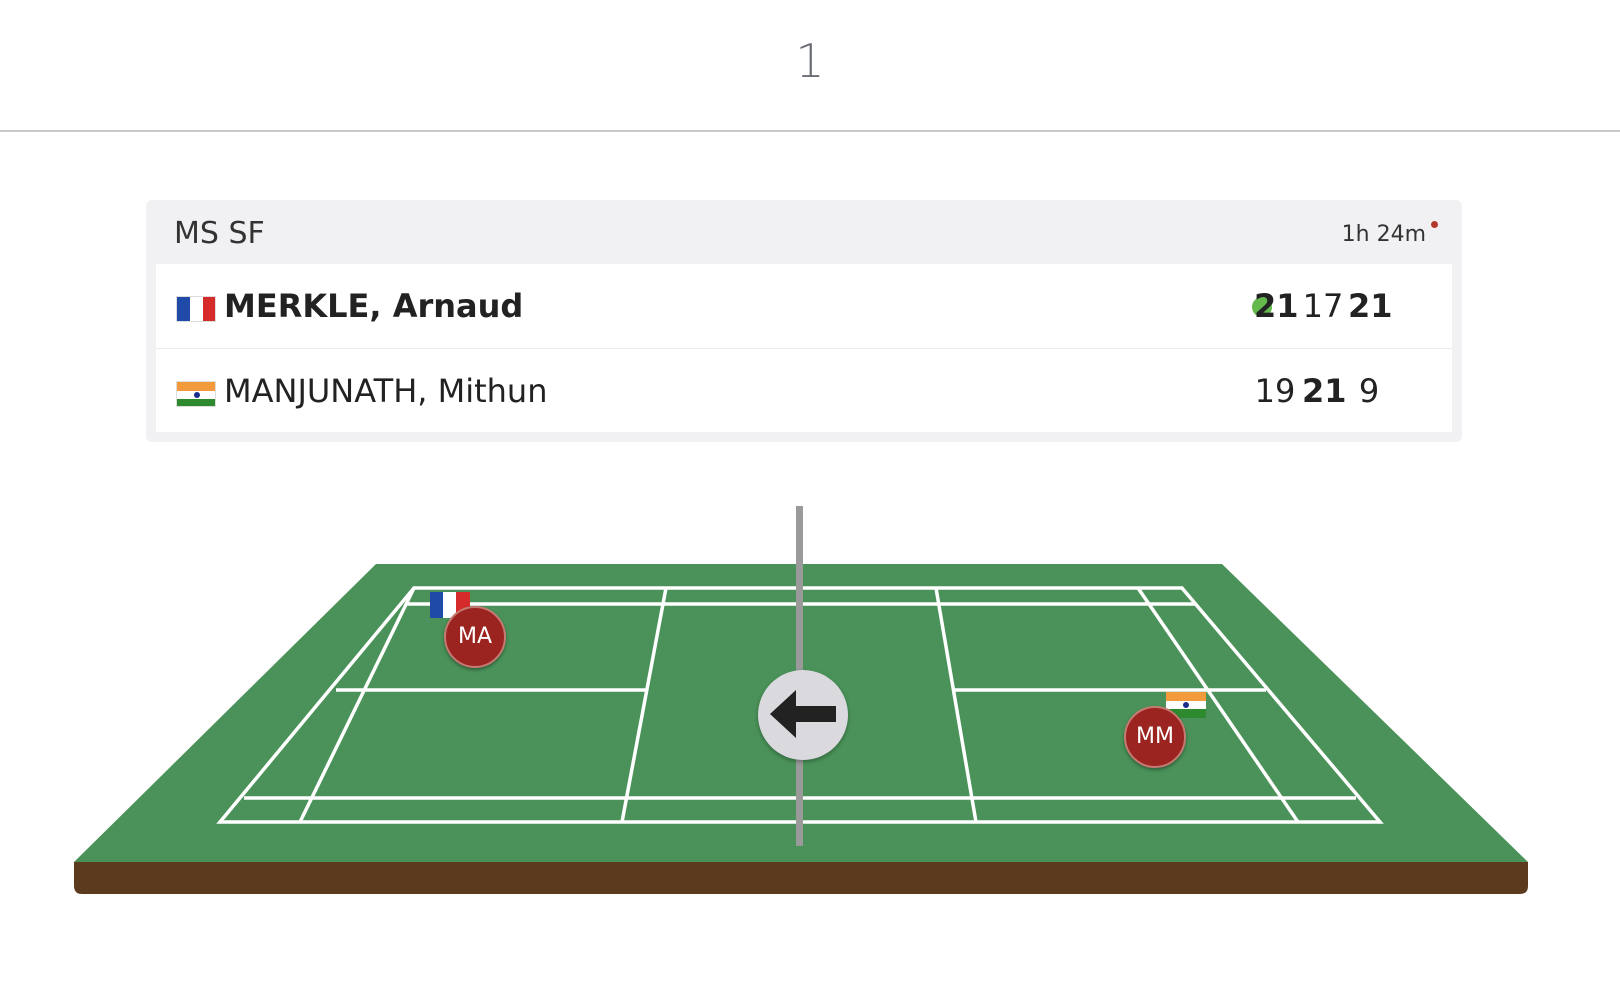 This screenshot has height=1008, width=1620. I want to click on player-marker: MA, so click(475, 637).